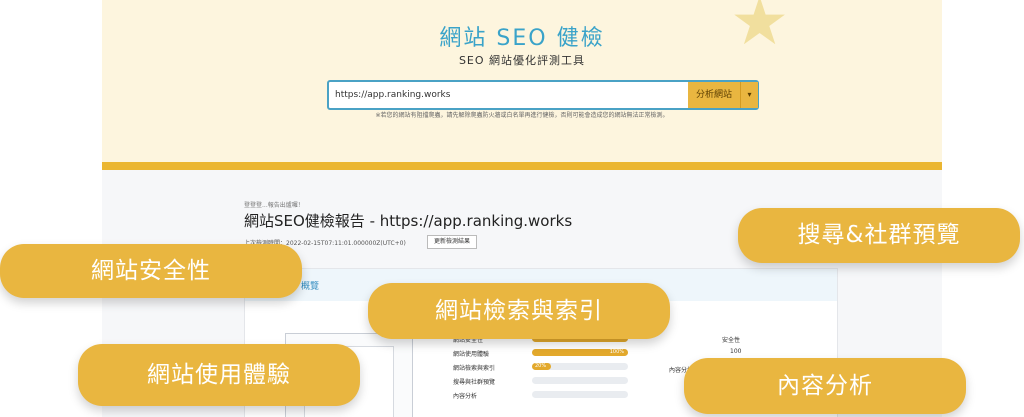 This screenshot has height=417, width=1024. What do you see at coordinates (736, 351) in the screenshot?
I see `security-score-value: 100` at bounding box center [736, 351].